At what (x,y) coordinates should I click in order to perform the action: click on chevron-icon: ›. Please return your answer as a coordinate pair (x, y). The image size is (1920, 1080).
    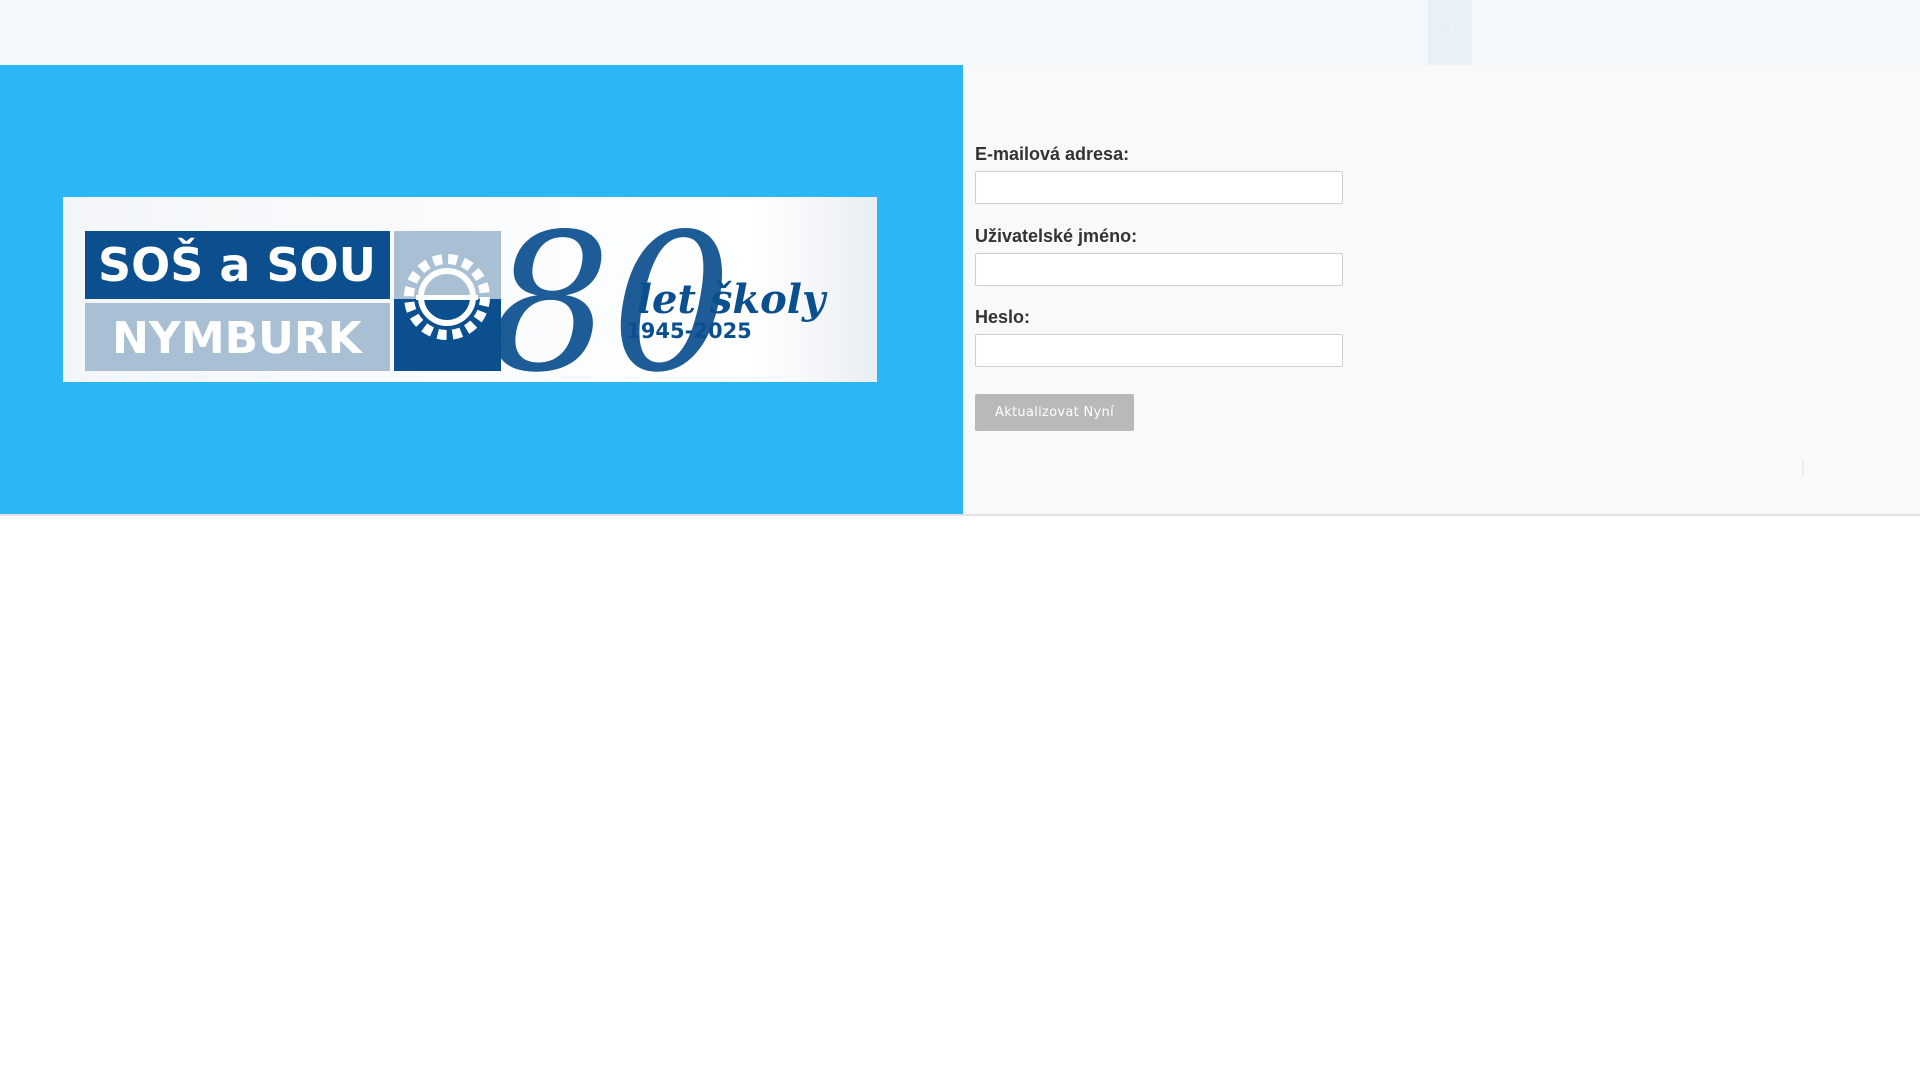
    Looking at the image, I should click on (1448, 29).